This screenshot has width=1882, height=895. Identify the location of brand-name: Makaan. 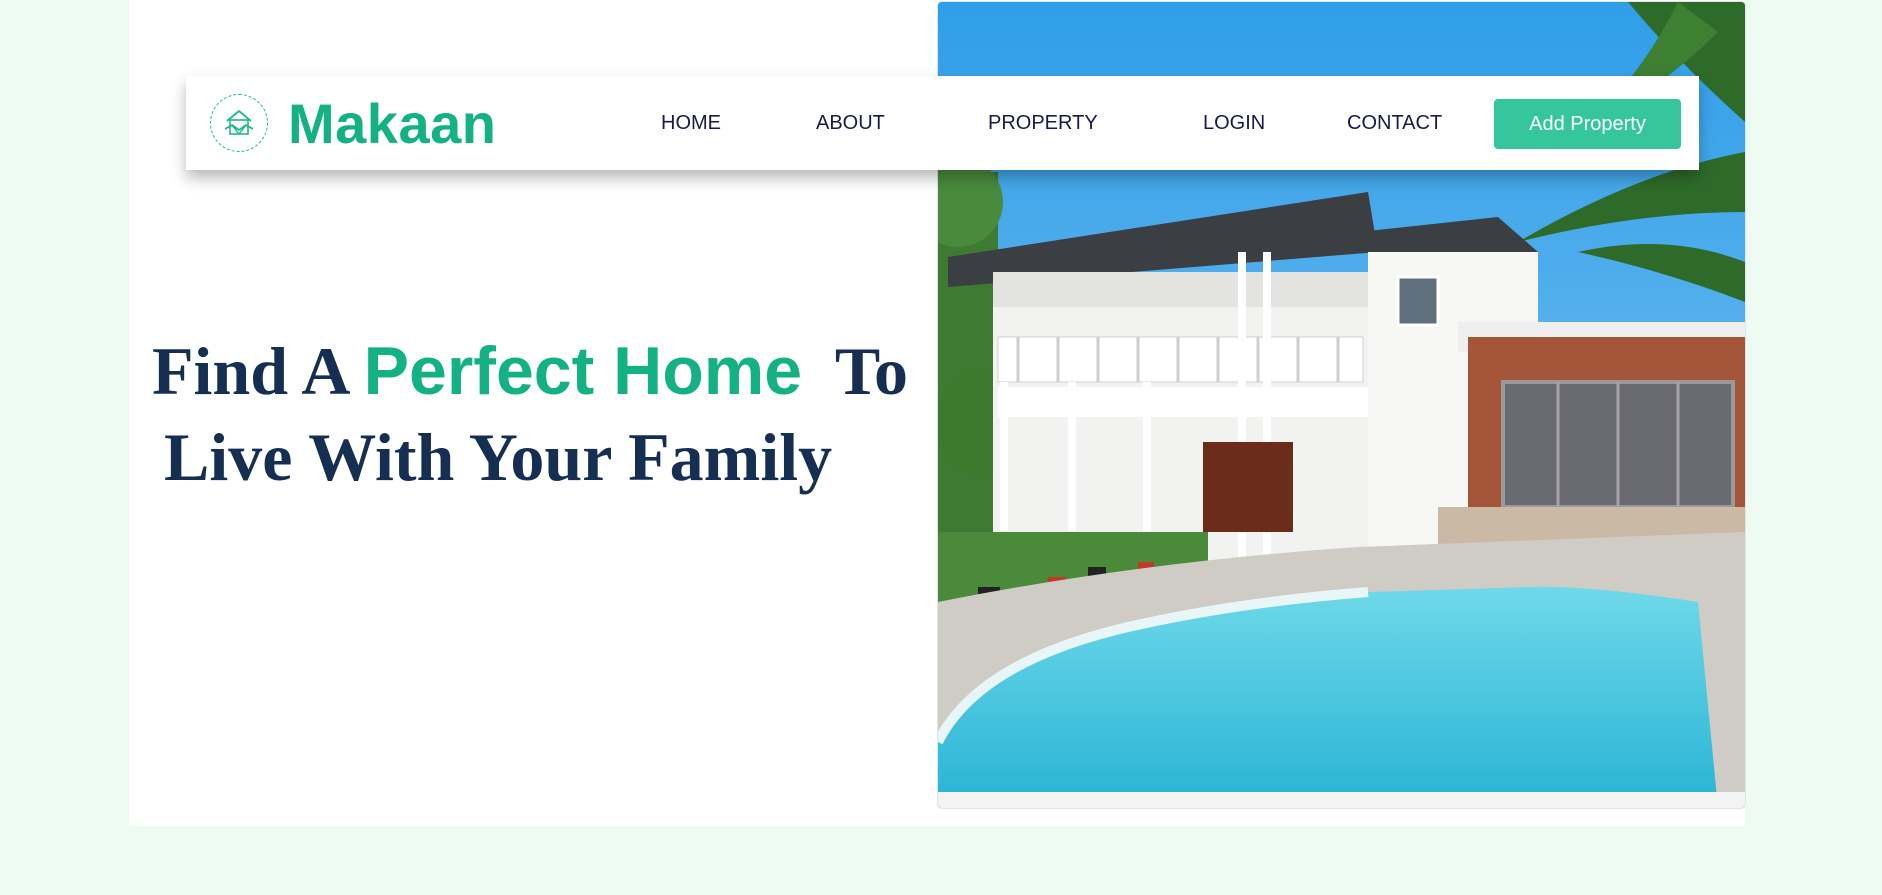
(392, 123).